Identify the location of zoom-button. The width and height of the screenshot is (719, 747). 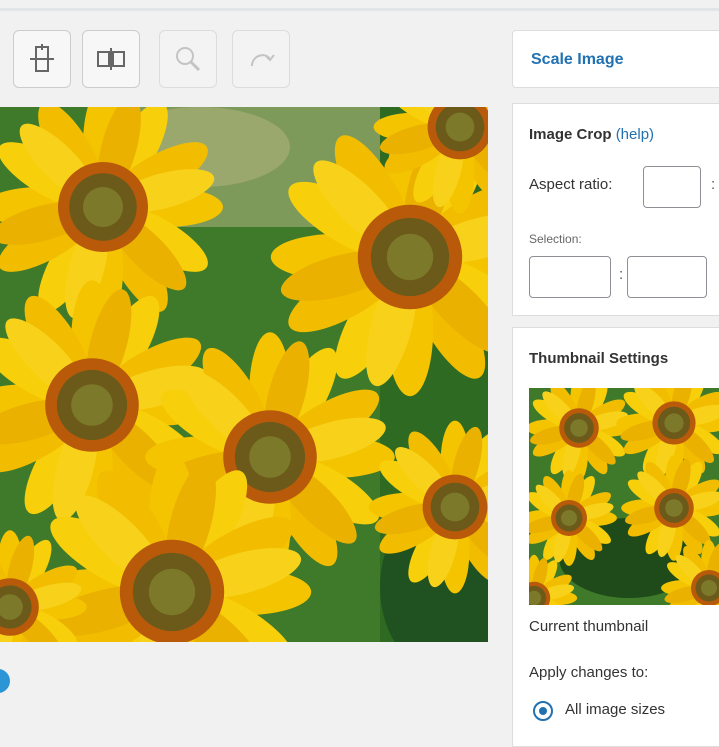
(188, 59).